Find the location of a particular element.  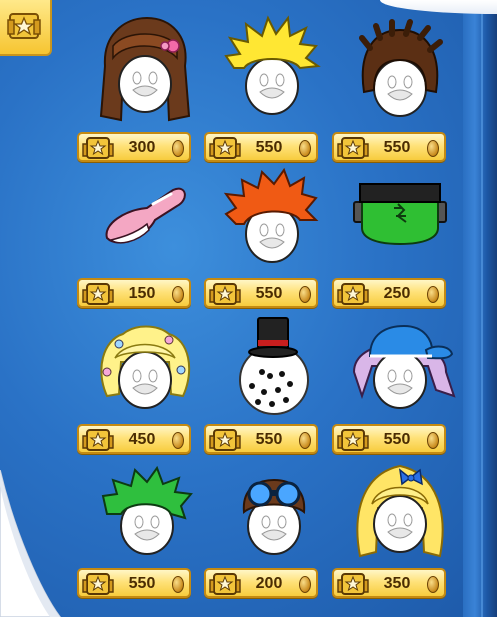

blonde-curls-with-flowers-icon is located at coordinates (145, 367).